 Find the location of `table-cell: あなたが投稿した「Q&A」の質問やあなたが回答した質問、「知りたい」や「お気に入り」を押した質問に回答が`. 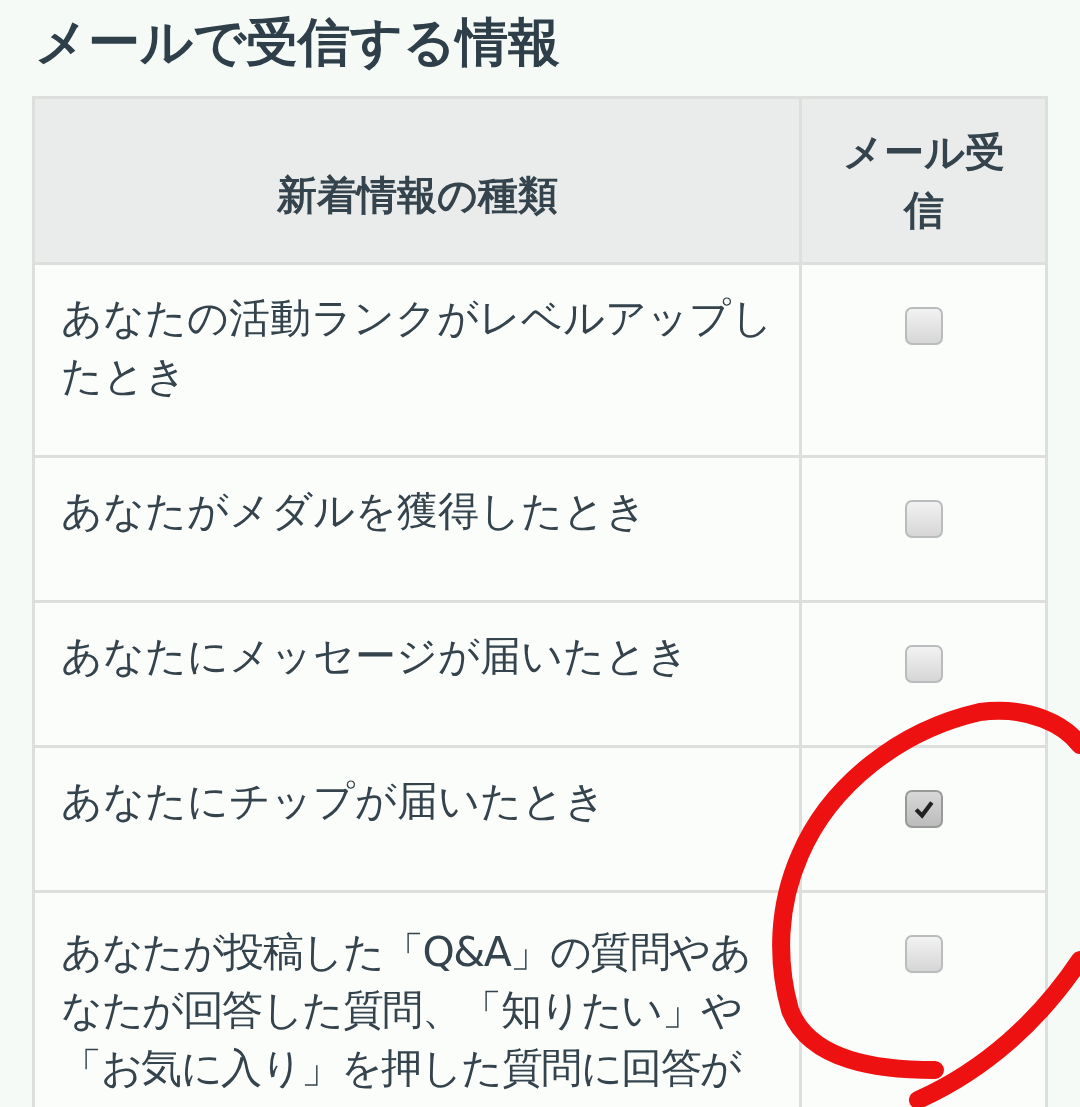

table-cell: あなたが投稿した「Q&A」の質問やあなたが回答した質問、「知りたい」や「お気に入り」を押した質問に回答が is located at coordinates (417, 999).